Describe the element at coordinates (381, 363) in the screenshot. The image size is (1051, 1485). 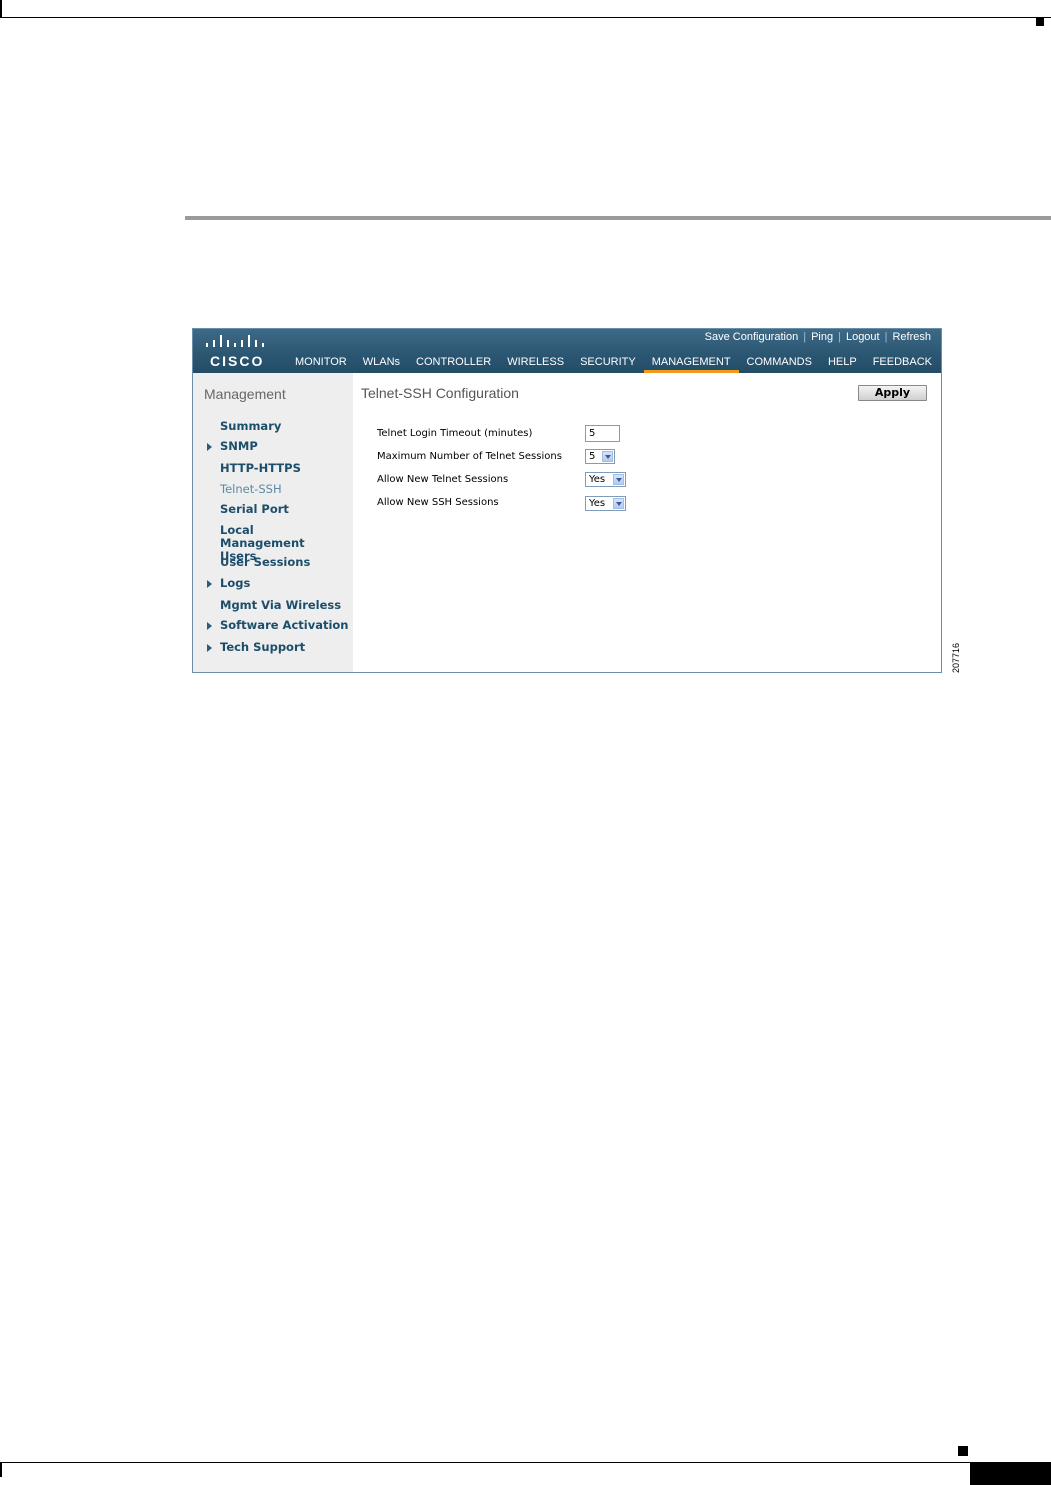
I see `nav-wlans: WLANs` at that location.